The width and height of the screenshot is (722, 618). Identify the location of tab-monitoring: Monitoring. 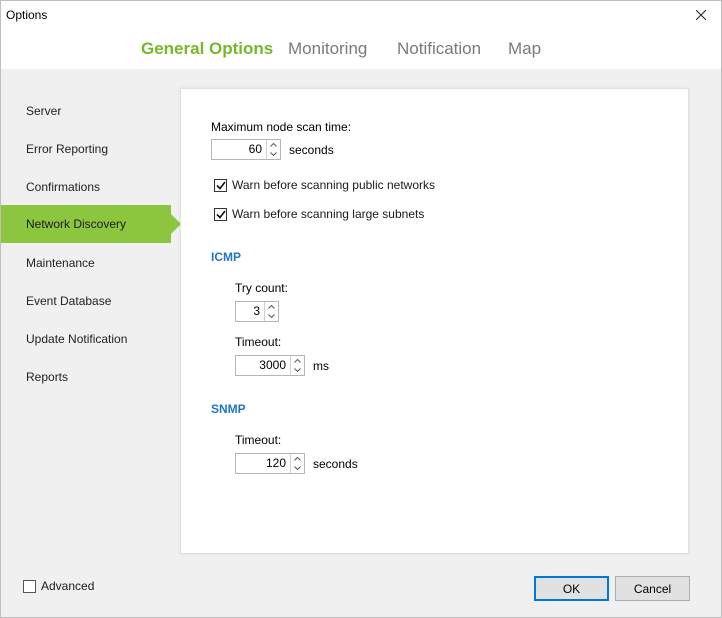
(327, 49).